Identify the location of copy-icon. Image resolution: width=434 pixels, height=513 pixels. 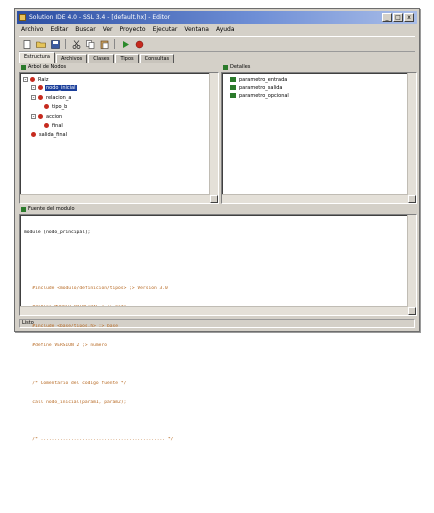
(90, 44).